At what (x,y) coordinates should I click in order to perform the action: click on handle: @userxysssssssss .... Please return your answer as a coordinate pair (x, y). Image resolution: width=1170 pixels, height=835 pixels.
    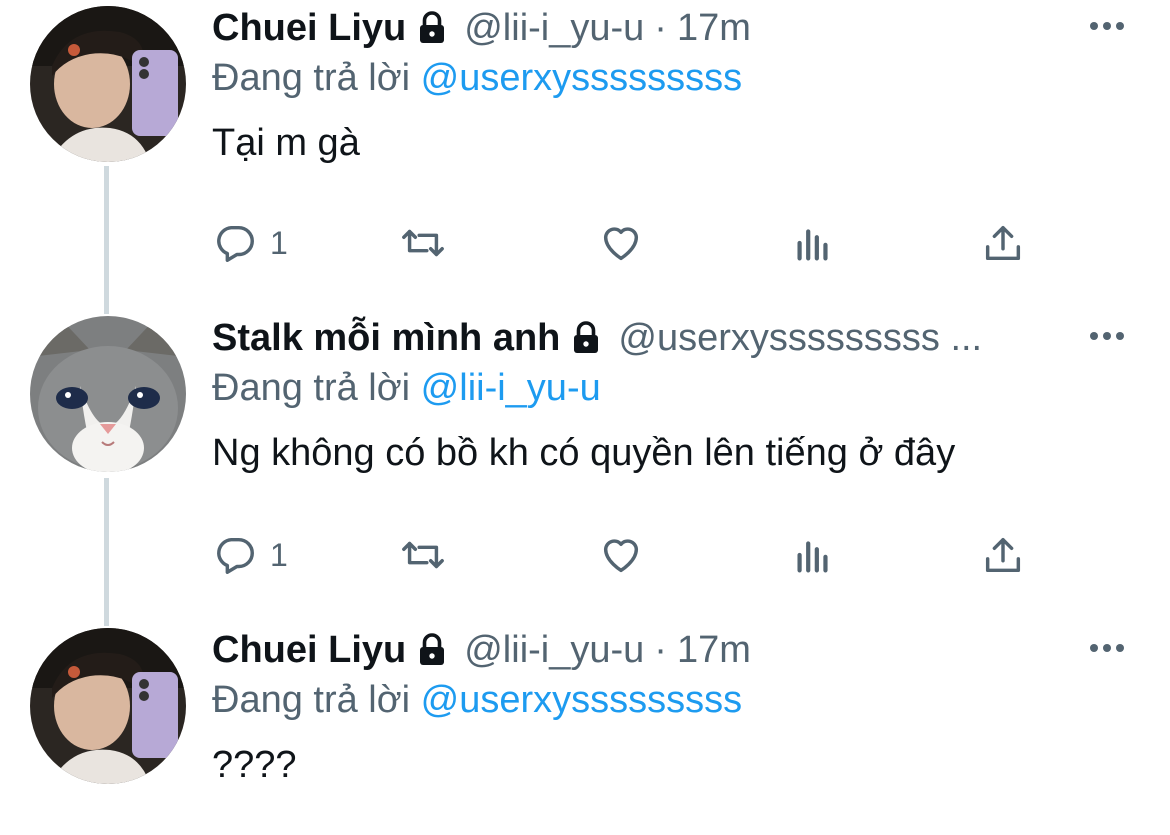
    Looking at the image, I should click on (800, 338).